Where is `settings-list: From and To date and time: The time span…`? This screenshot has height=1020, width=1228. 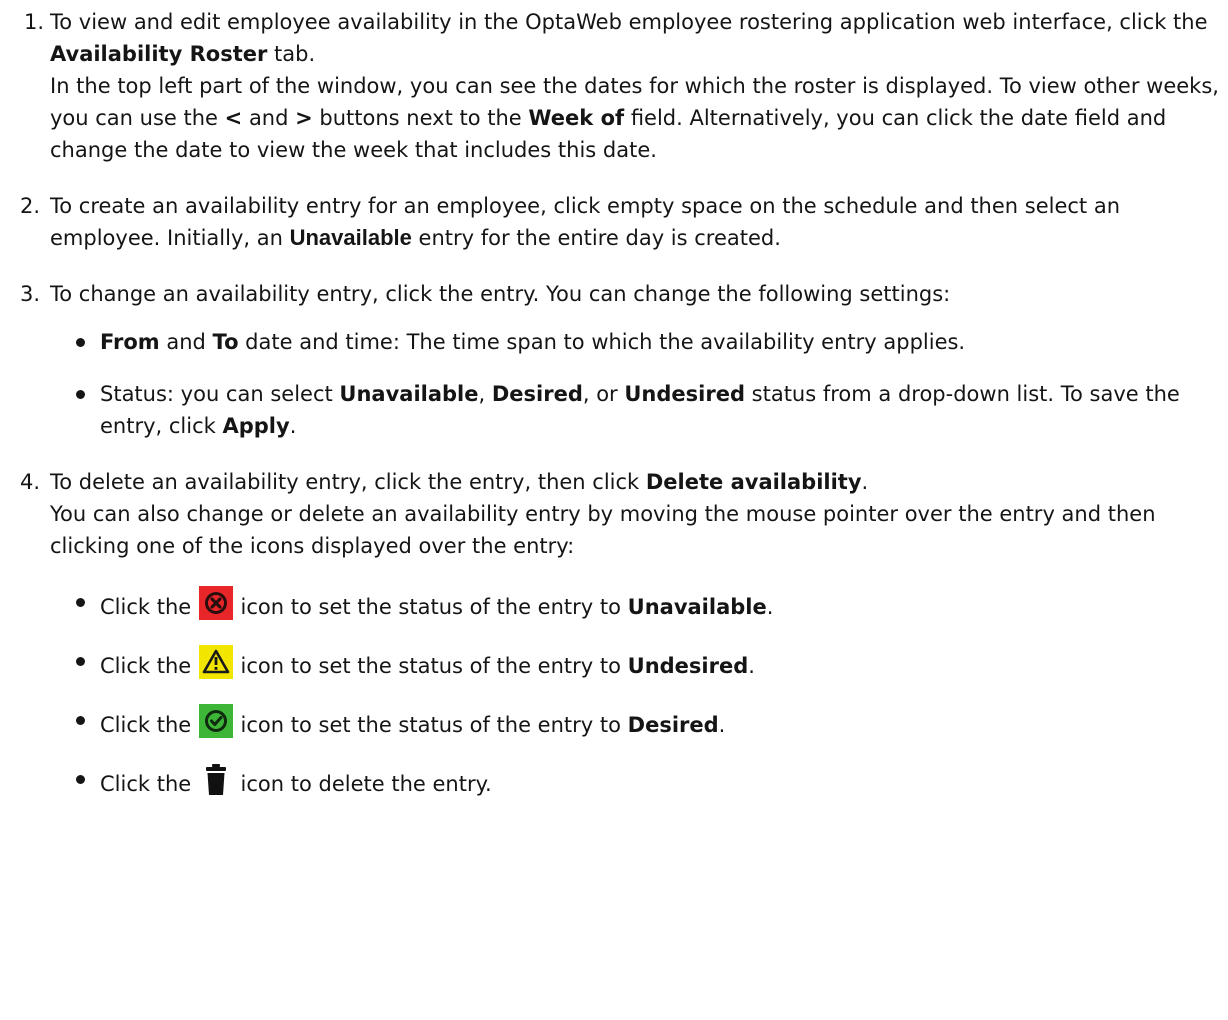
settings-list: From and To date and time: The time span… is located at coordinates (639, 384).